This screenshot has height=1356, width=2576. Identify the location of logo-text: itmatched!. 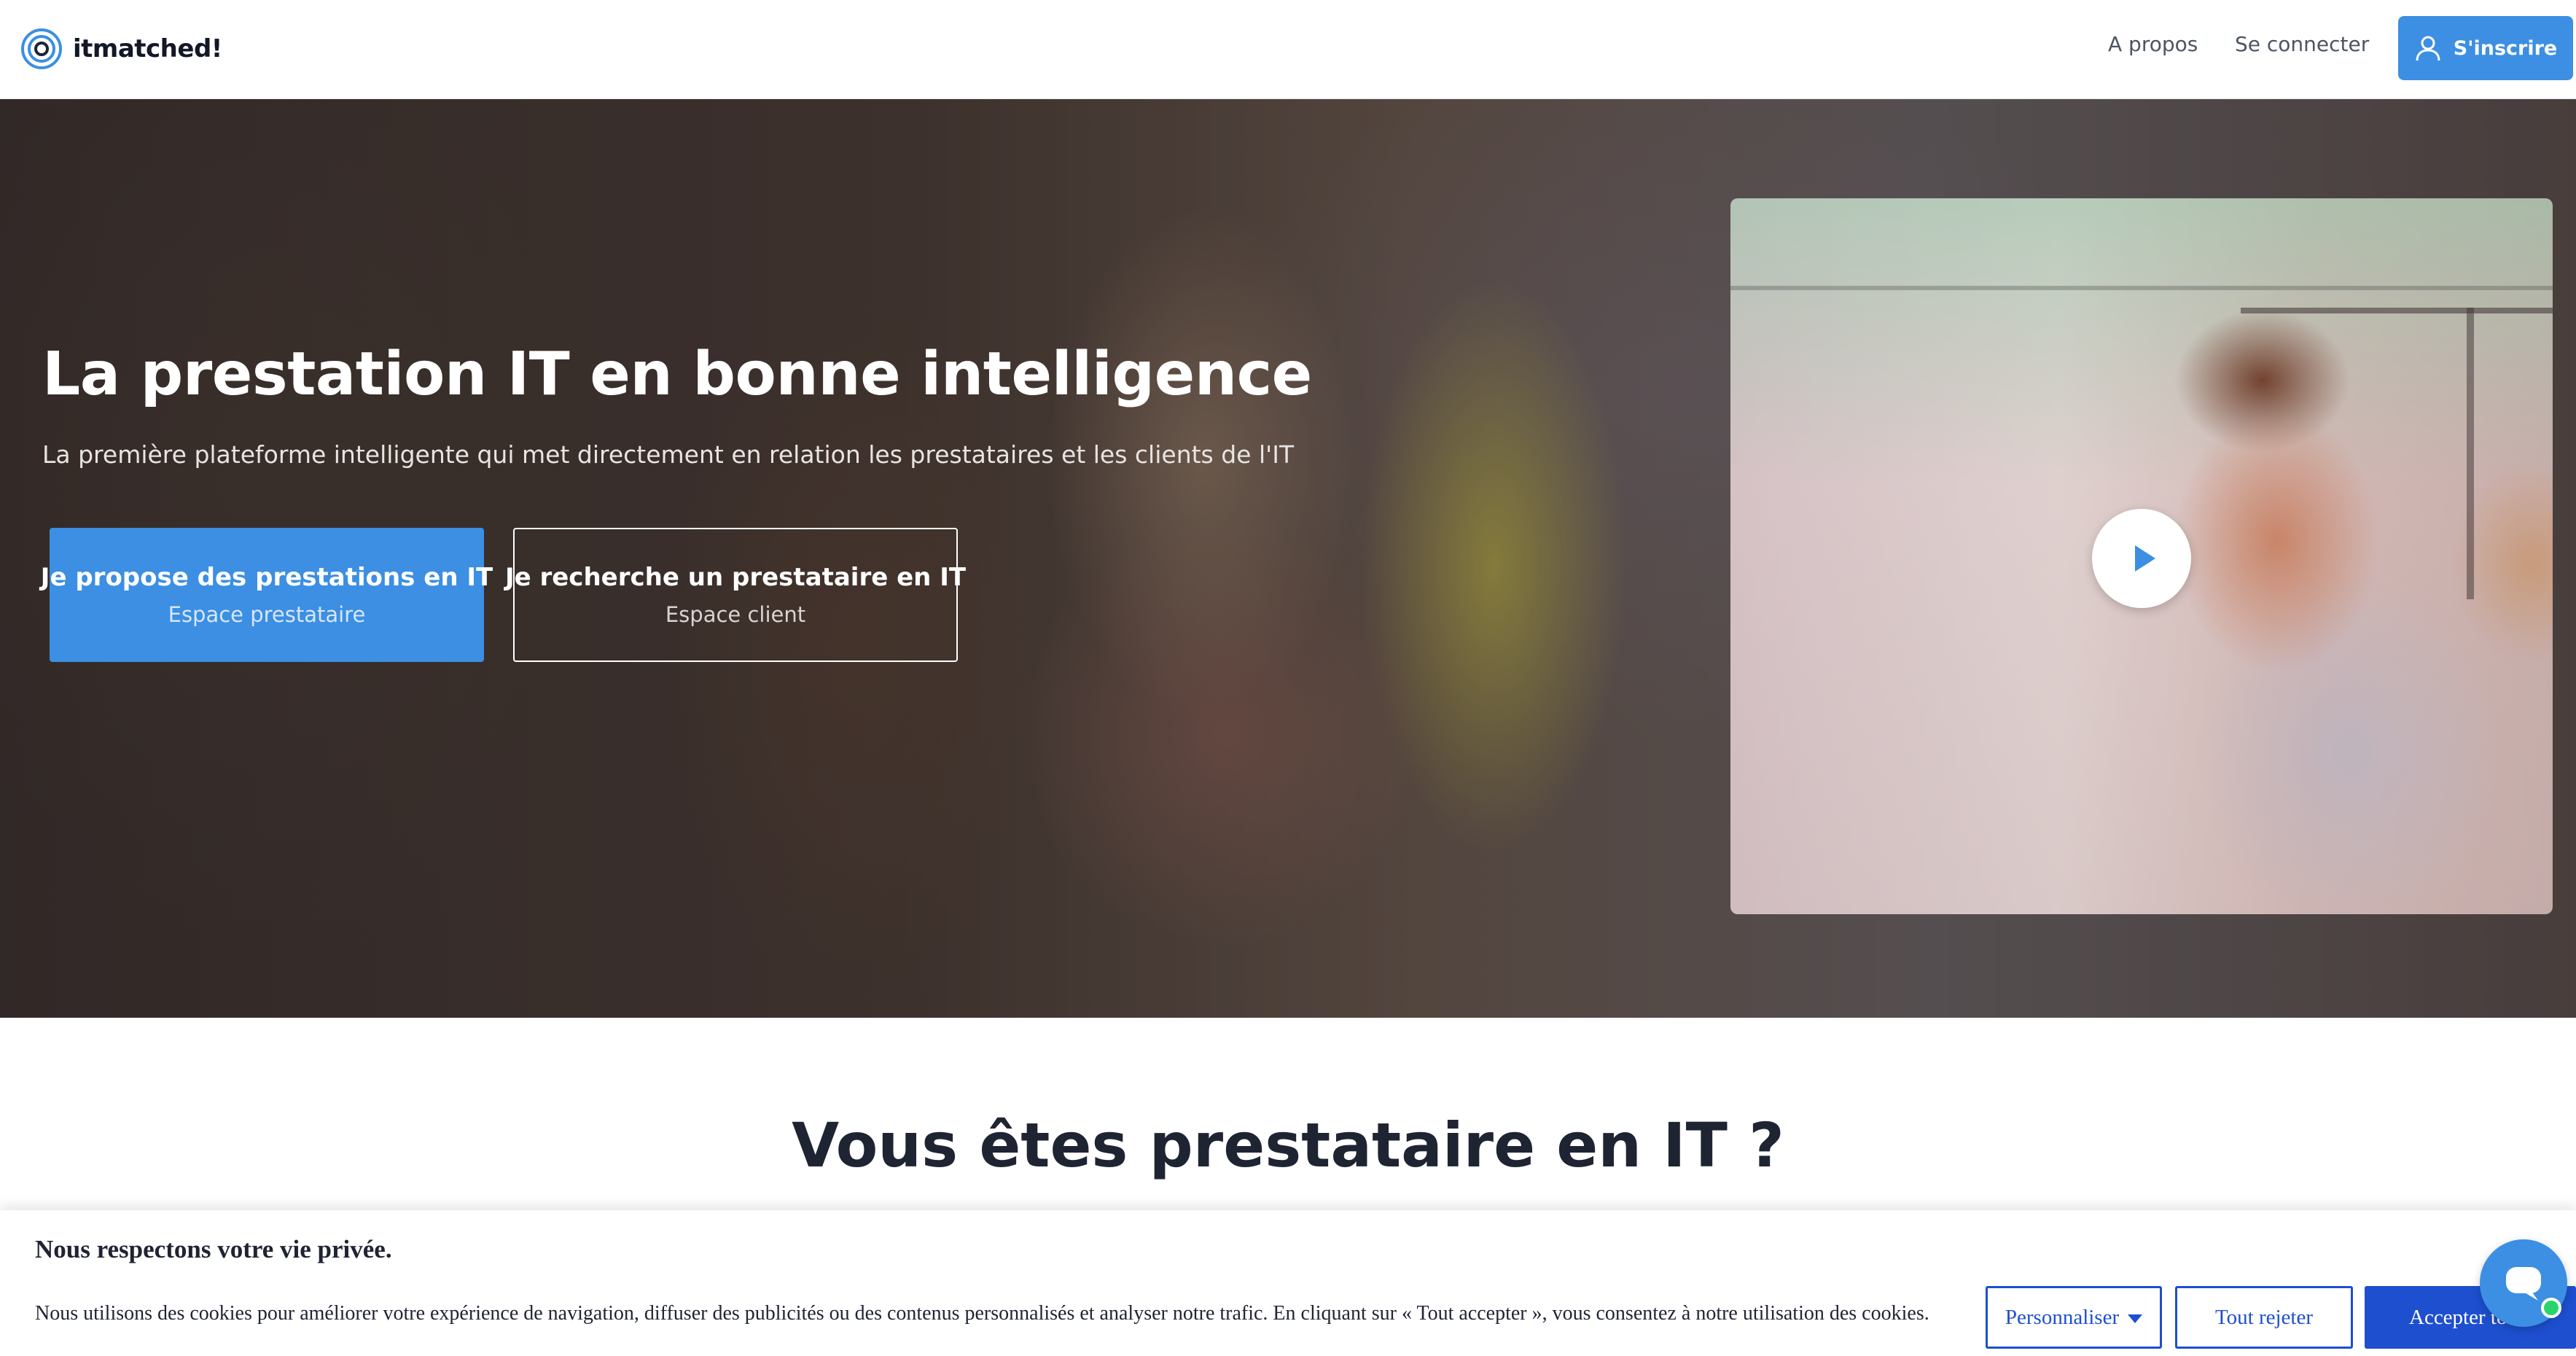
(147, 48).